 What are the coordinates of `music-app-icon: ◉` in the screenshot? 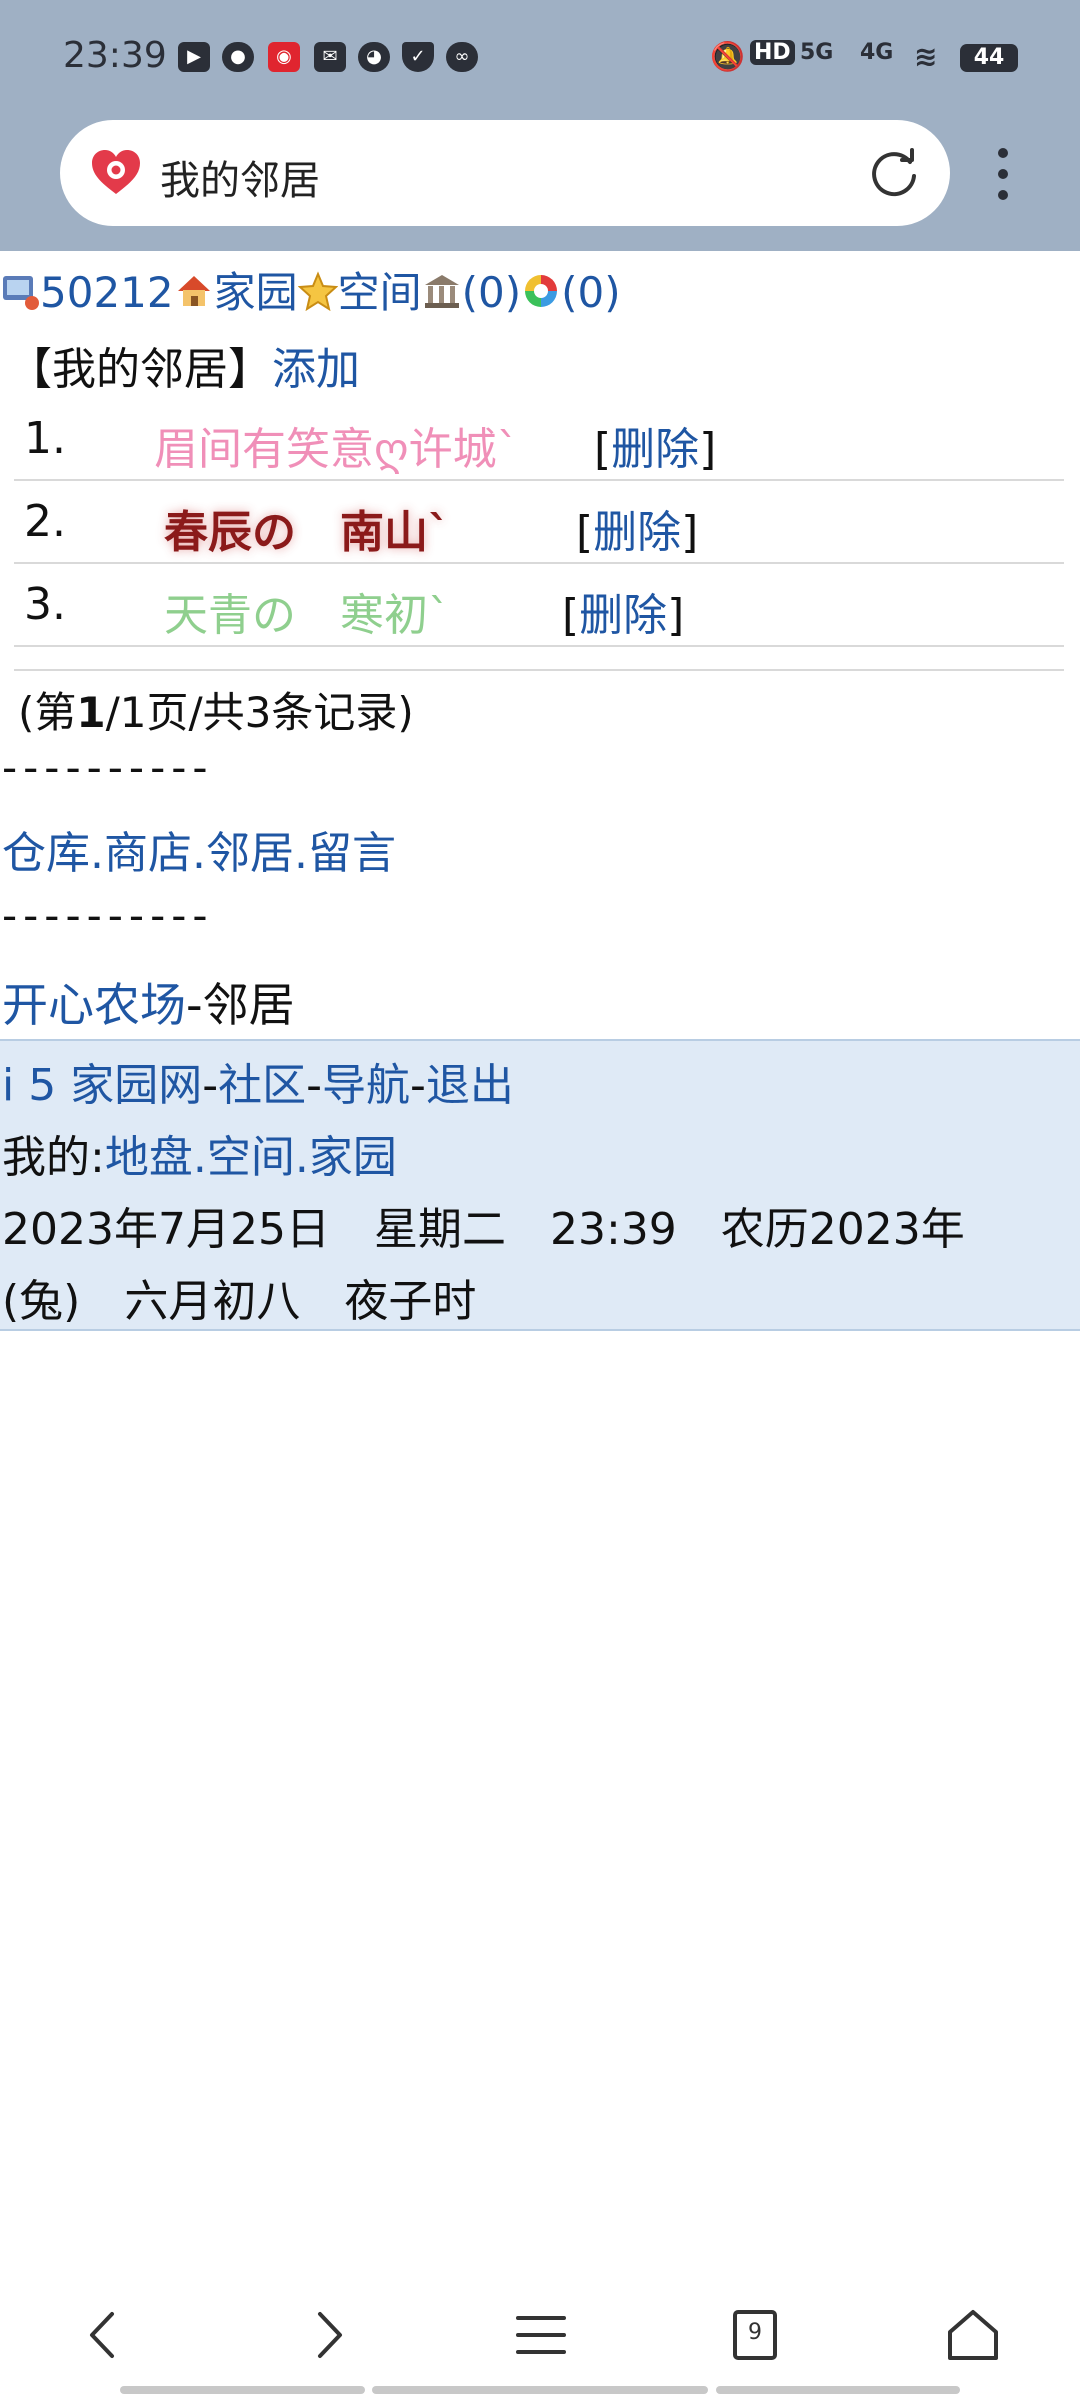 It's located at (284, 57).